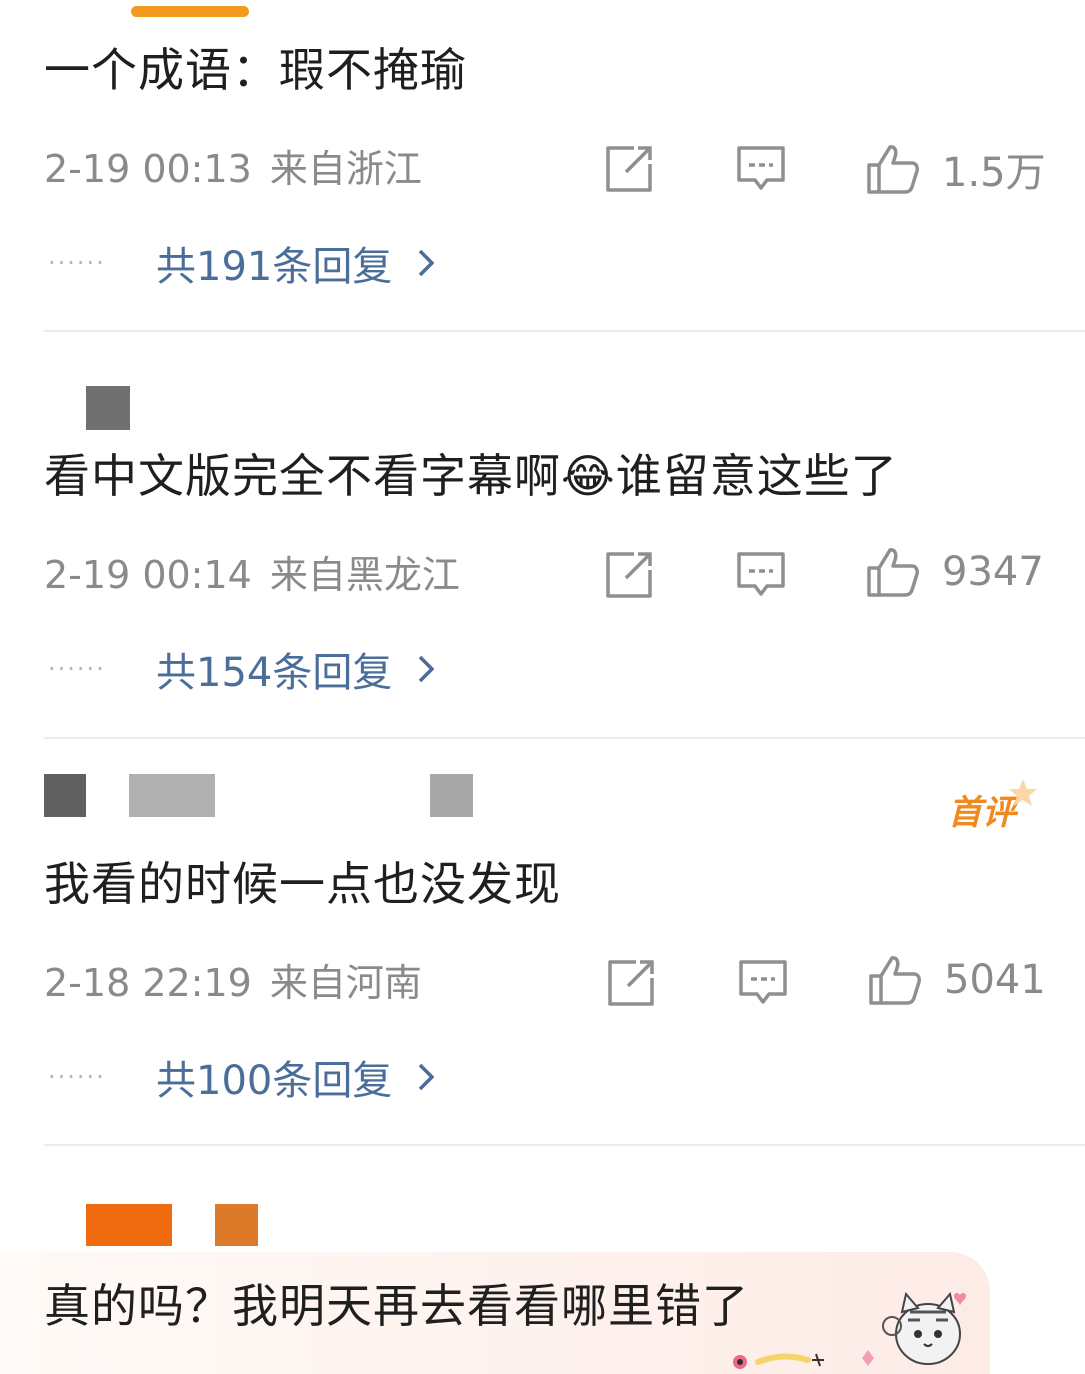 Image resolution: width=1085 pixels, height=1374 pixels. Describe the element at coordinates (588, 476) in the screenshot. I see `laughing-emoji: 😂` at that location.